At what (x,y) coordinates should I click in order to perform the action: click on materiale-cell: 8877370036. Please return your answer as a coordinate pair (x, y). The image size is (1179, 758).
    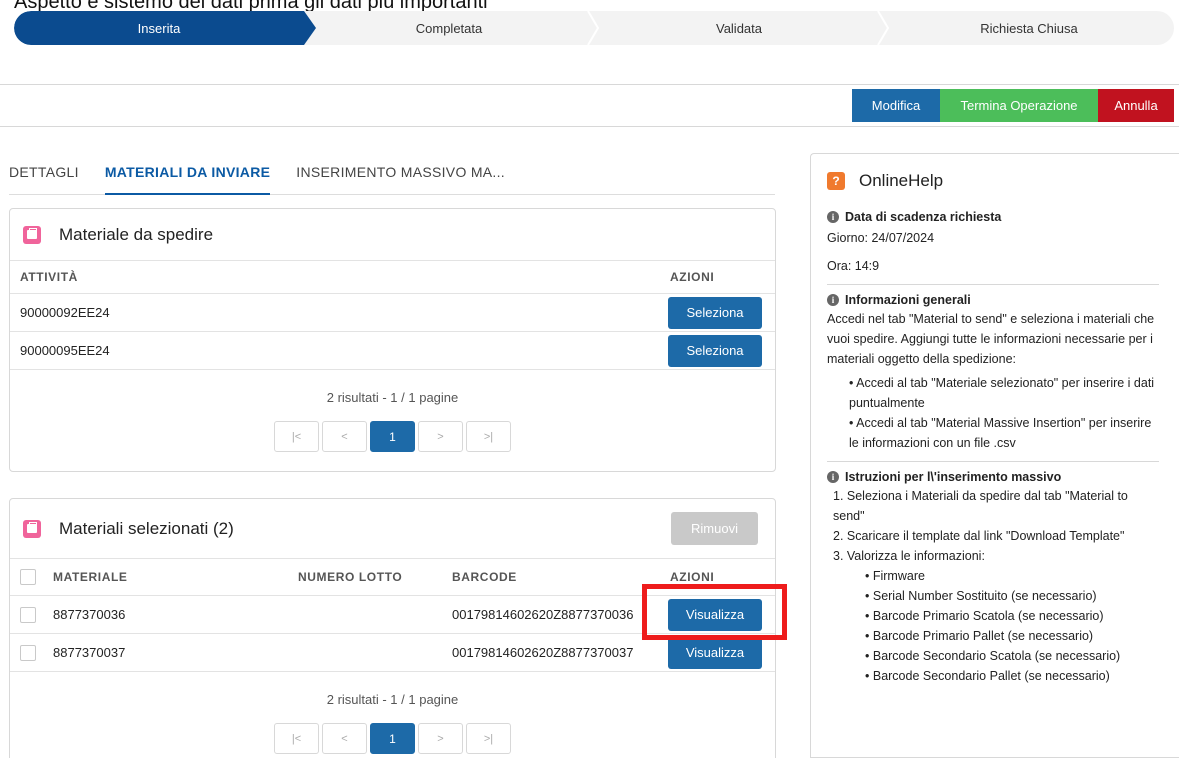
    Looking at the image, I should click on (89, 614).